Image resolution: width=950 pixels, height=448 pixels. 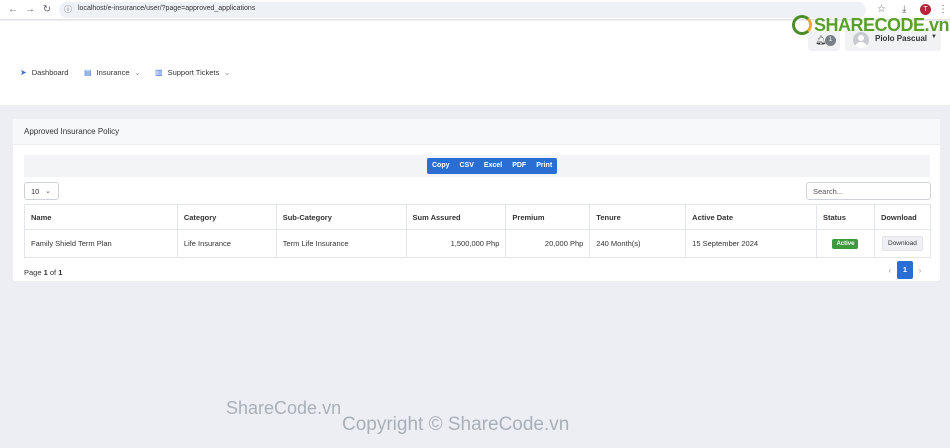 What do you see at coordinates (868, 191) in the screenshot?
I see `search-input` at bounding box center [868, 191].